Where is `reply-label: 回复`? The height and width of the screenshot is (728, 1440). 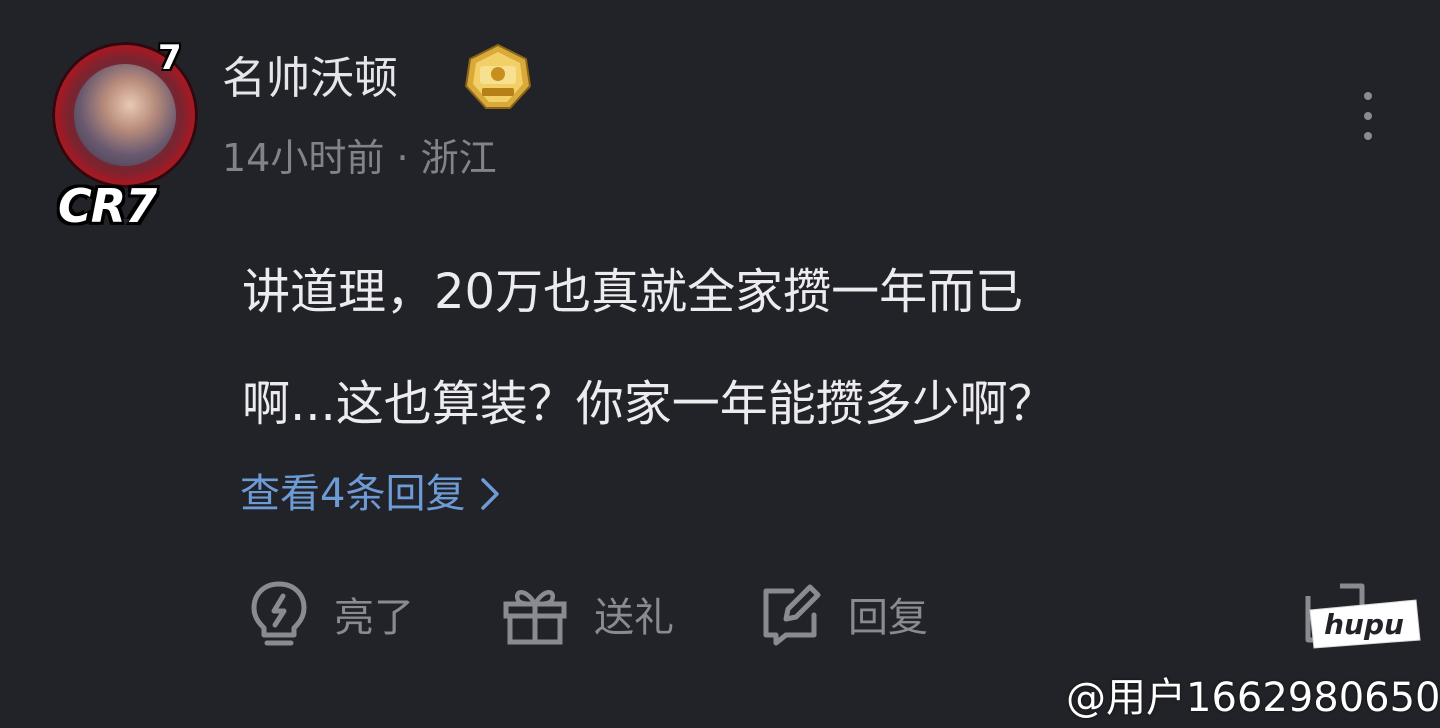
reply-label: 回复 is located at coordinates (888, 618).